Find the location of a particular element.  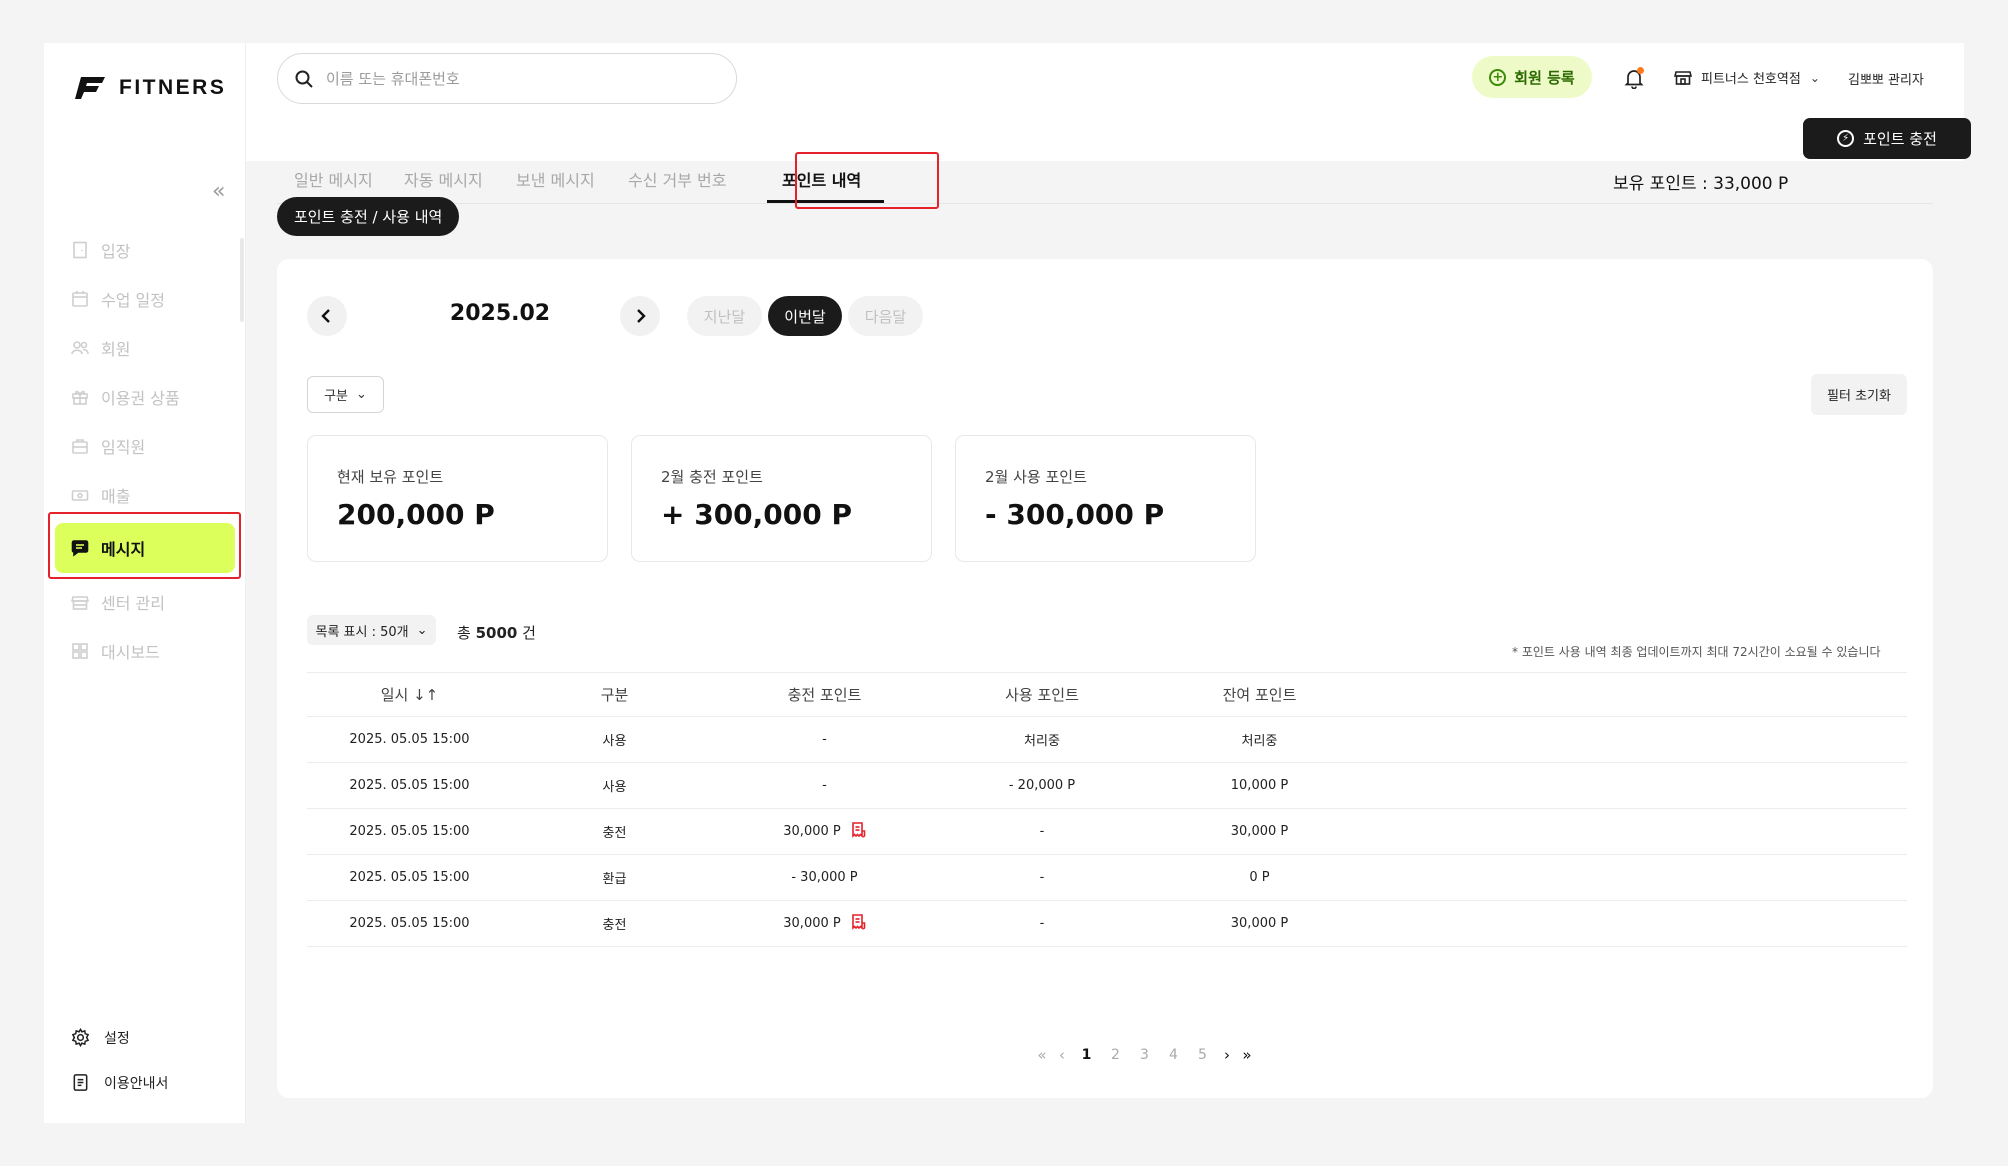

sidebar-item-employees: 임직원 is located at coordinates (145, 445).